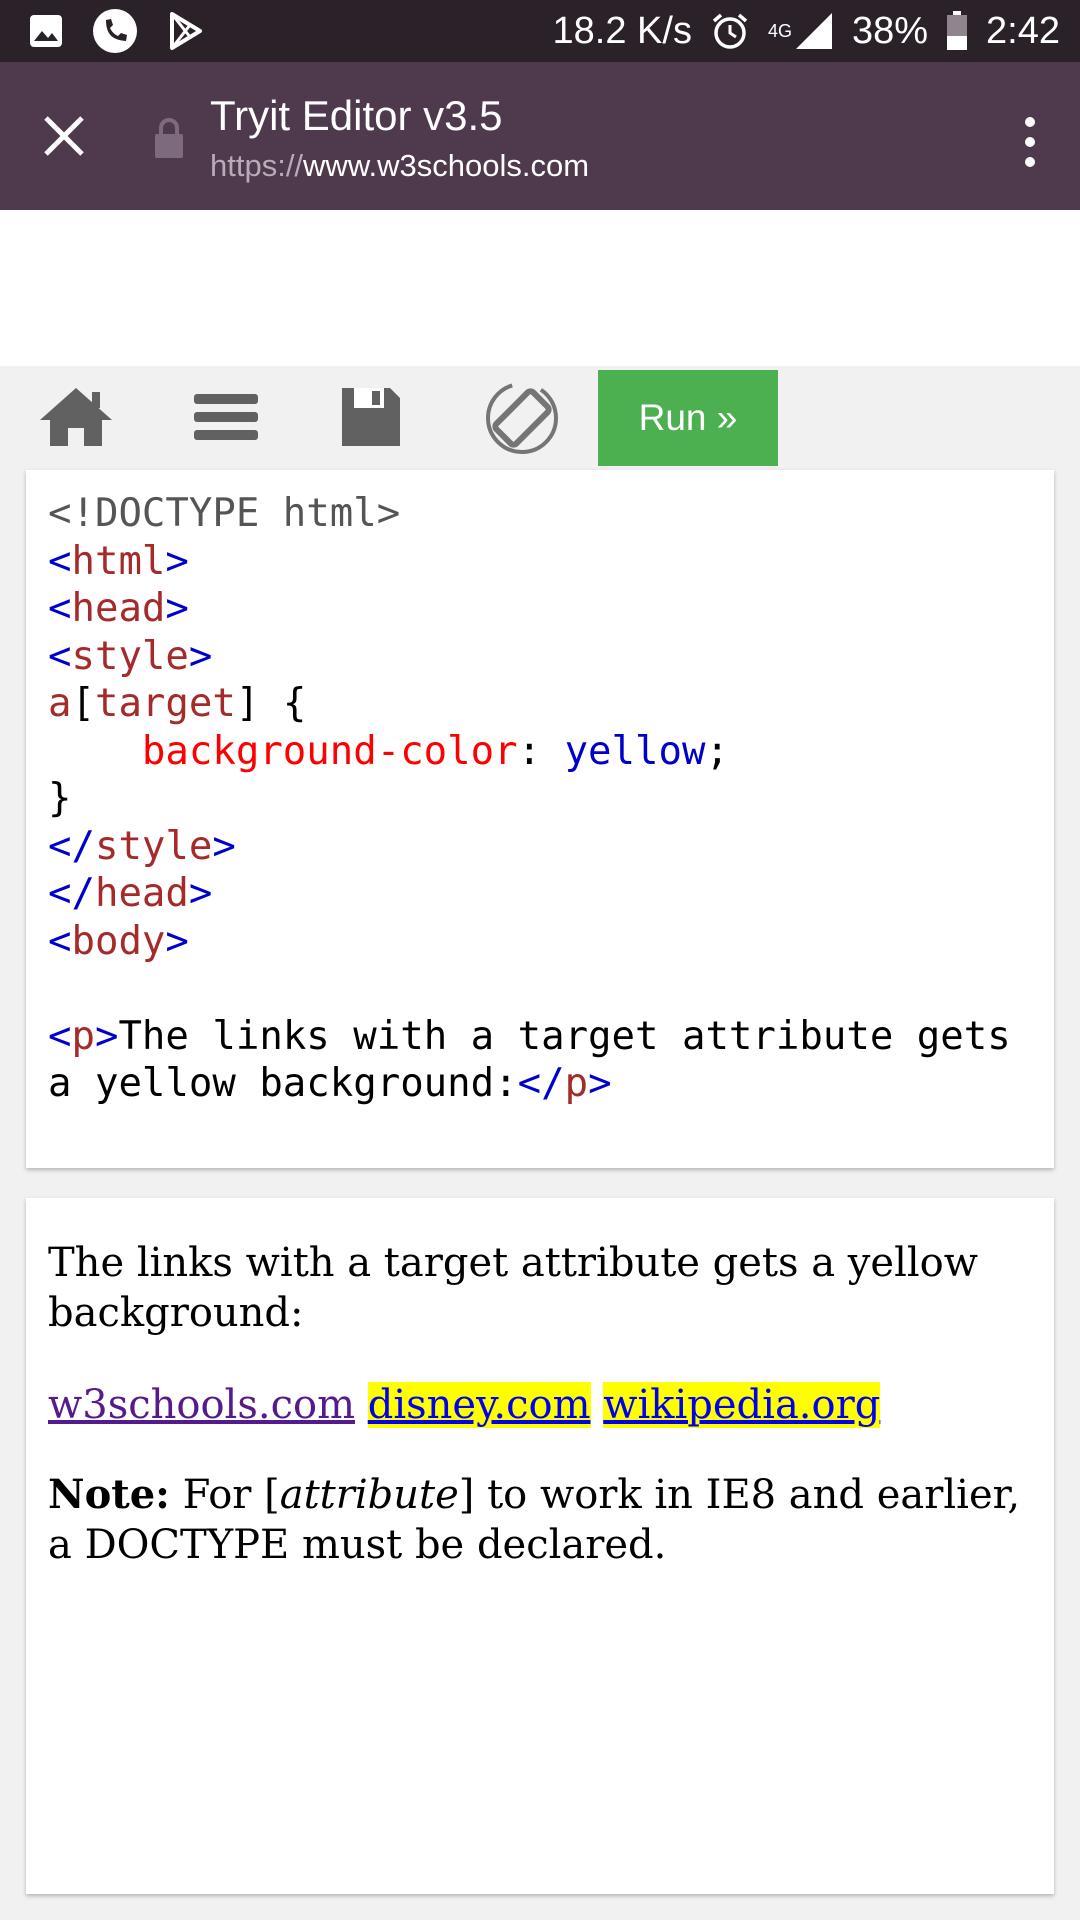  What do you see at coordinates (83, 1036) in the screenshot?
I see `code-p-tag: p` at bounding box center [83, 1036].